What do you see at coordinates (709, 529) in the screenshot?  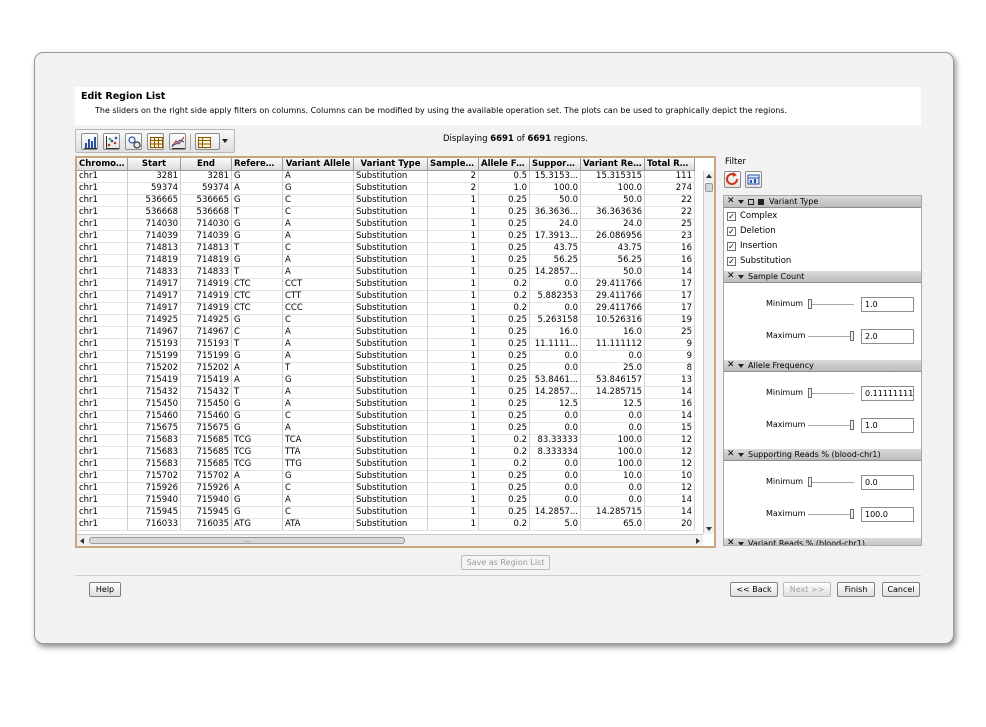 I see `scroll-down-icon` at bounding box center [709, 529].